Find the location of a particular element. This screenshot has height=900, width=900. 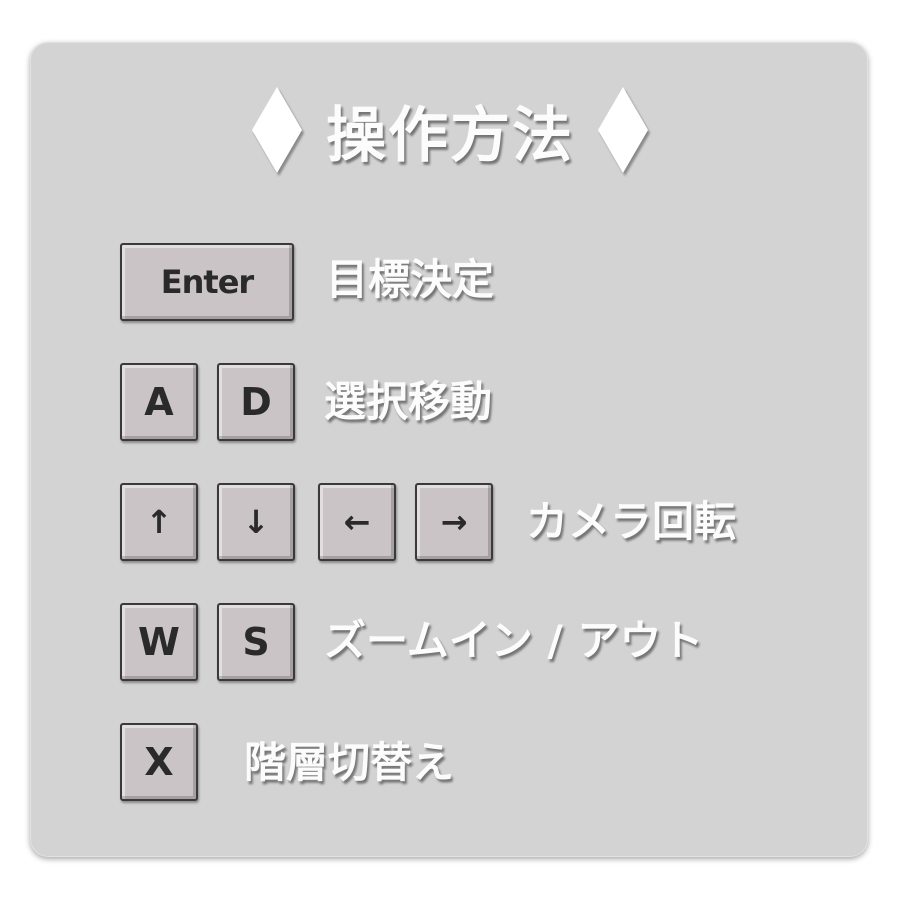

key-label: S is located at coordinates (256, 642).